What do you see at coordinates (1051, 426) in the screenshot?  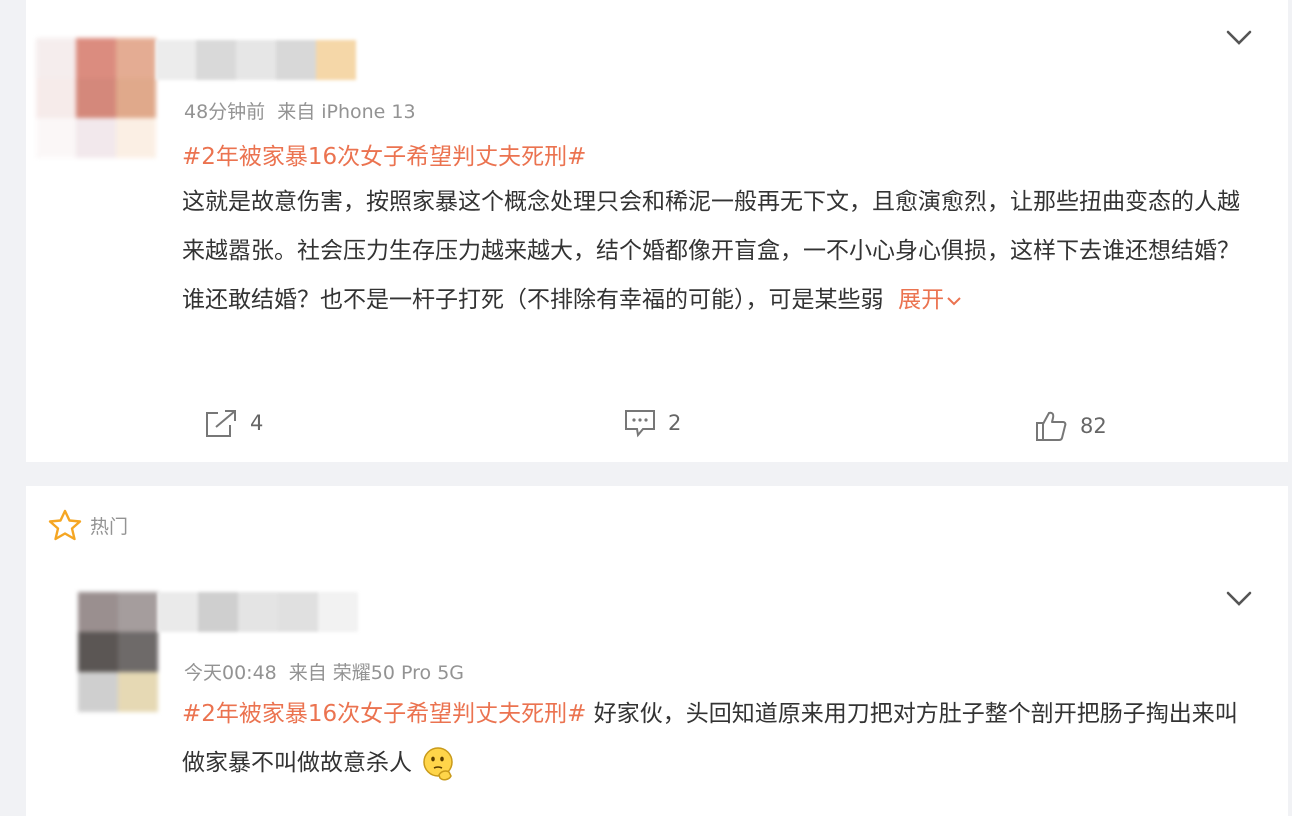 I see `thumbs-up-icon` at bounding box center [1051, 426].